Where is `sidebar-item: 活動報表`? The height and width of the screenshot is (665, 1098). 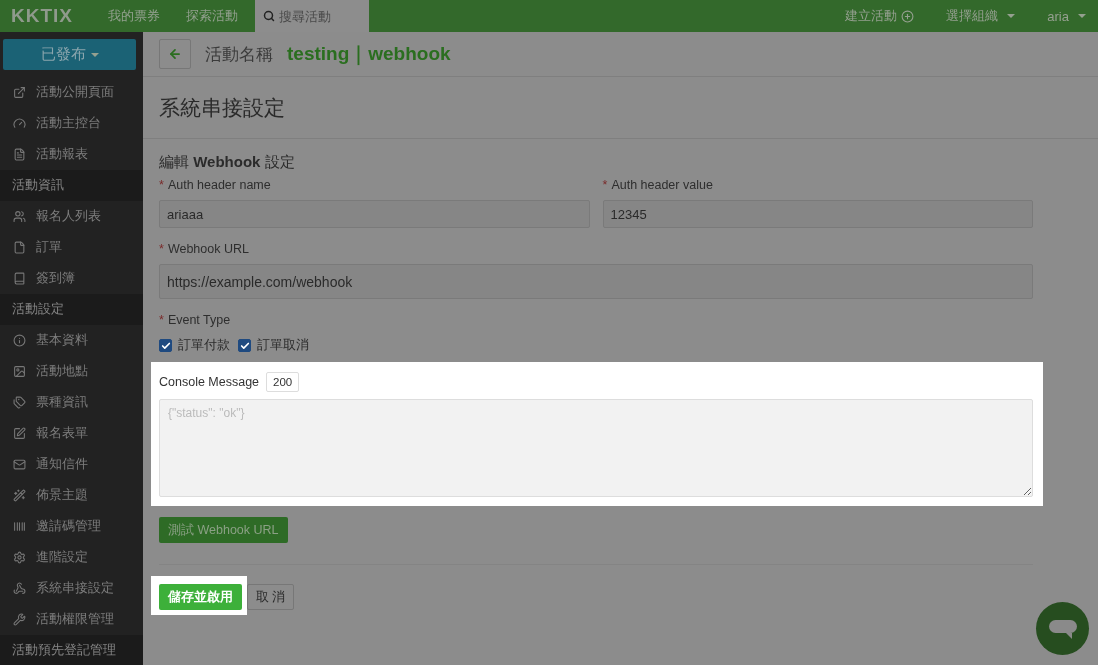 sidebar-item: 活動報表 is located at coordinates (71, 154).